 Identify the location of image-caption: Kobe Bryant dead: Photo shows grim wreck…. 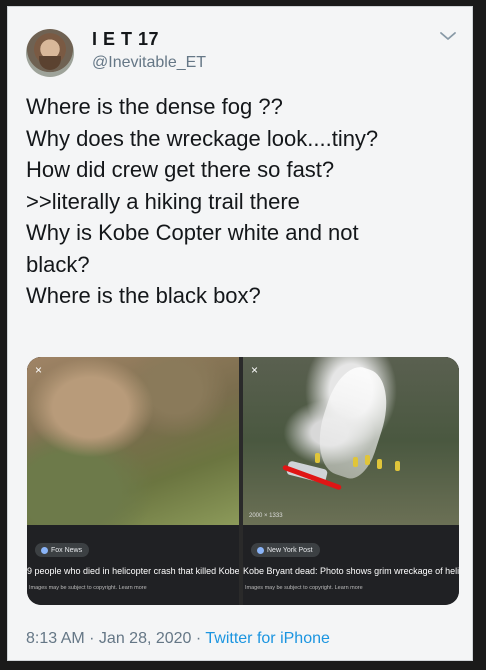
(351, 571).